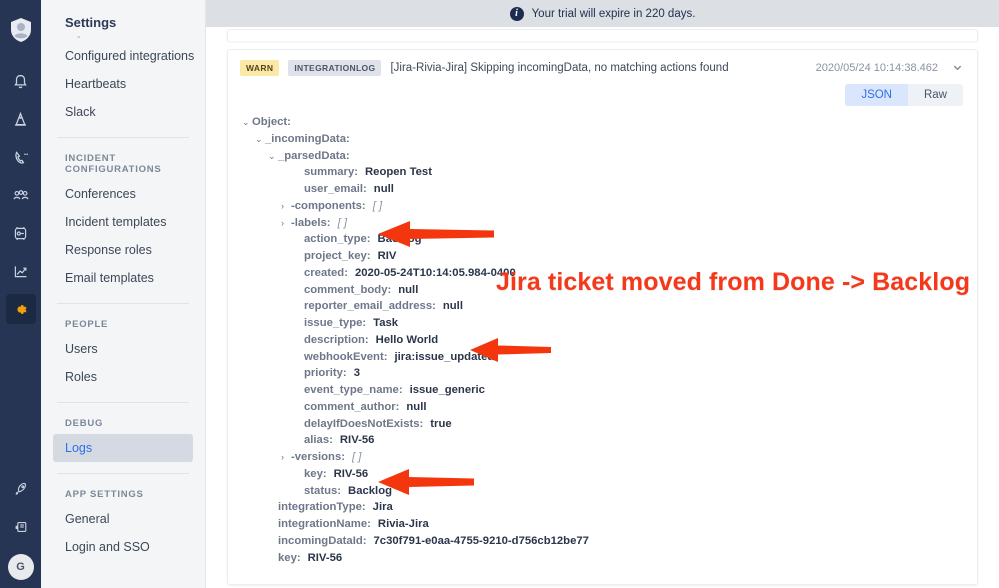  Describe the element at coordinates (602, 223) in the screenshot. I see `json-tree-row: › -labels: [ ]` at that location.